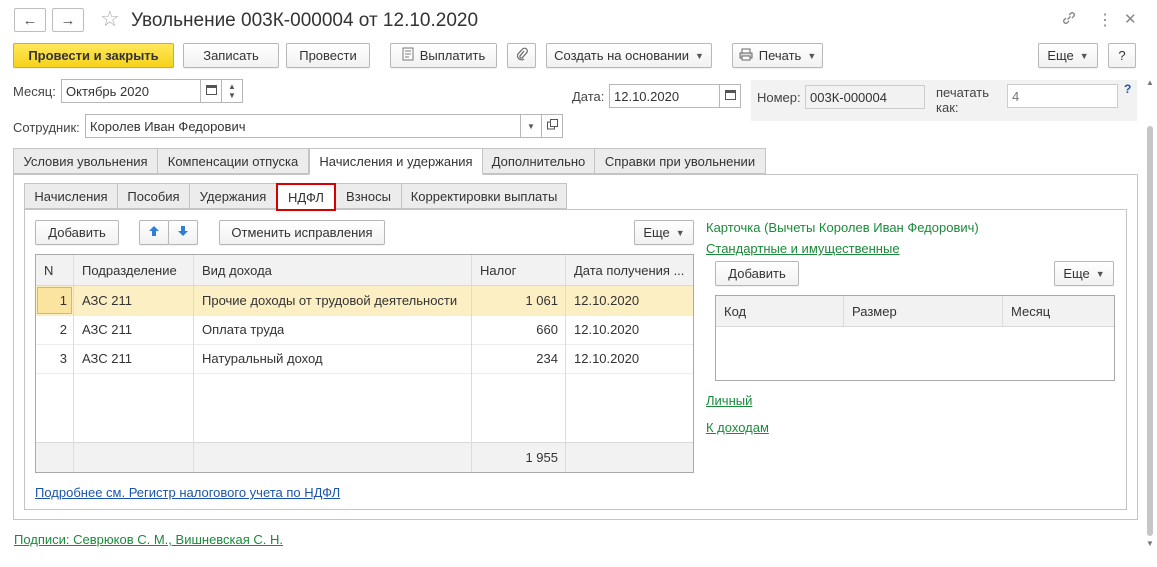 Image resolution: width=1157 pixels, height=567 pixels. I want to click on subtab-deductions: Удержания, so click(233, 196).